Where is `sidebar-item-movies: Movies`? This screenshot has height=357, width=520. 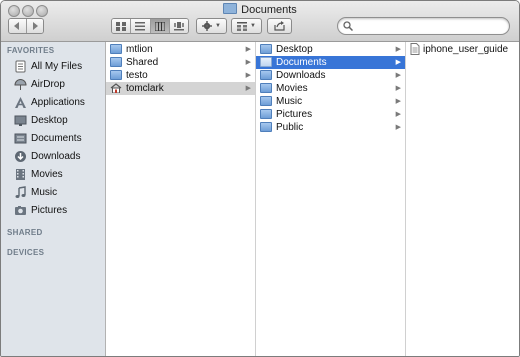 sidebar-item-movies: Movies is located at coordinates (53, 174).